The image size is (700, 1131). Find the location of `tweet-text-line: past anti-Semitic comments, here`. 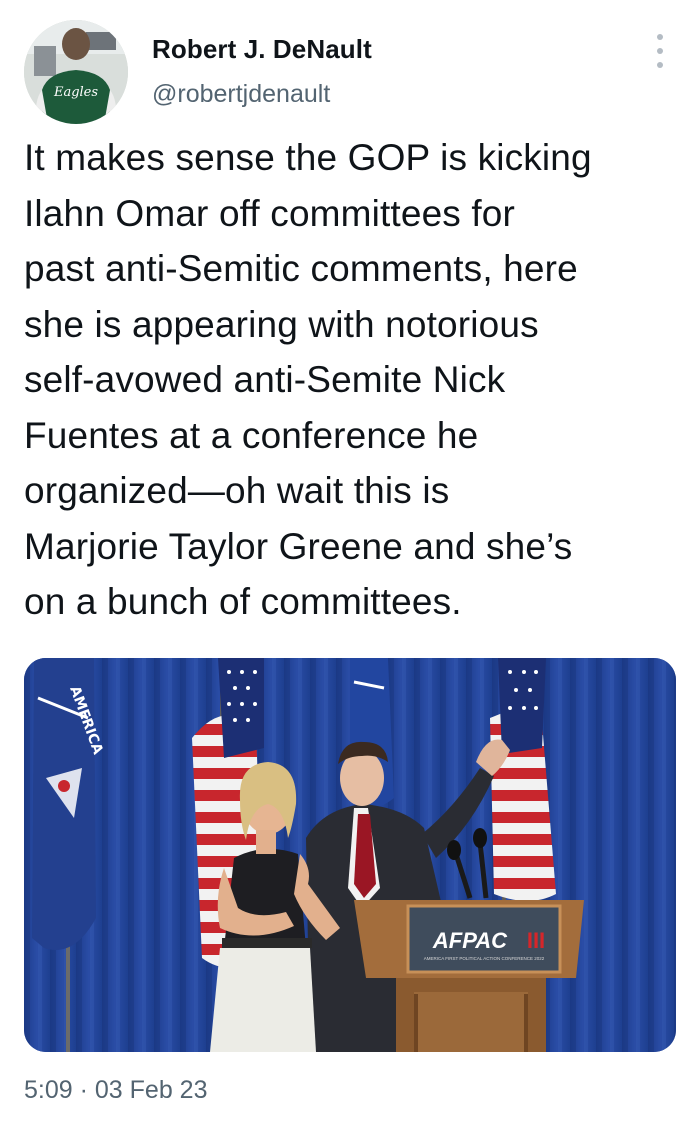

tweet-text-line: past anti-Semitic comments, here is located at coordinates (301, 268).